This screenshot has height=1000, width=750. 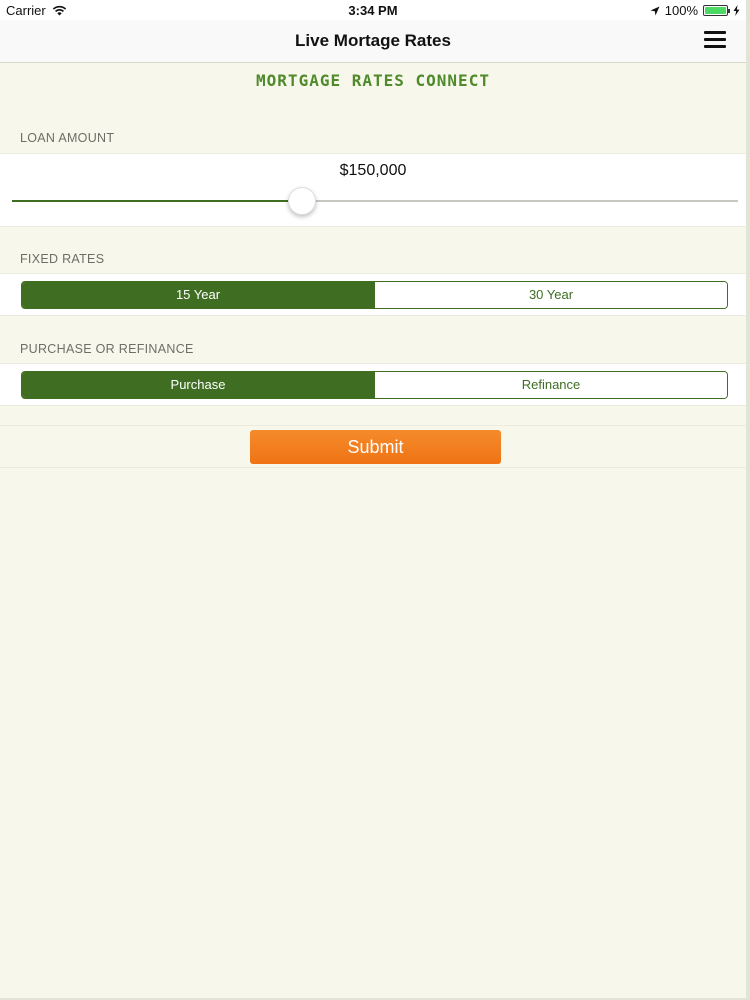 I want to click on fixed-rates-label: FIXED RATES, so click(x=62, y=259).